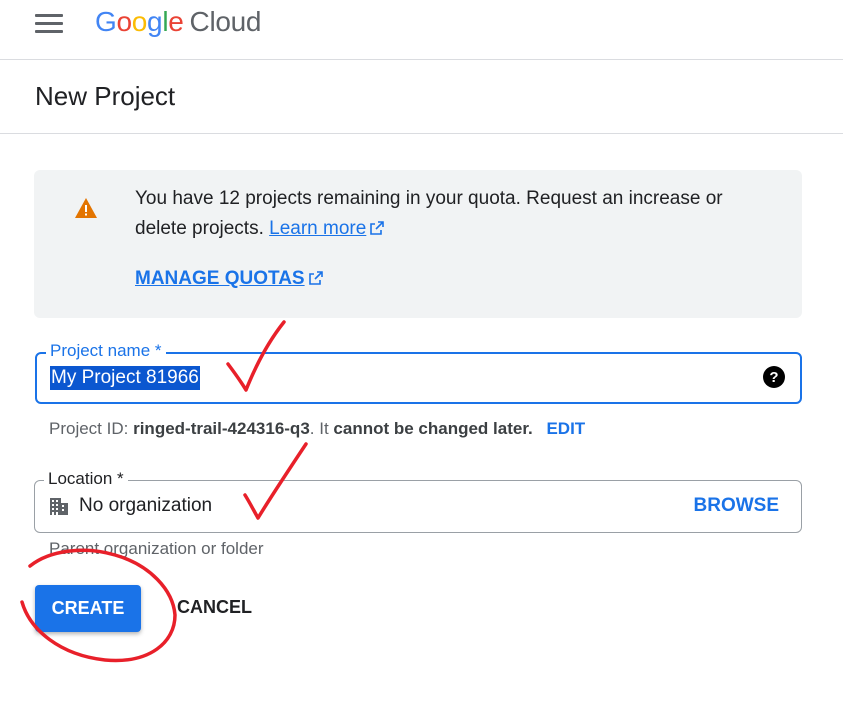 The height and width of the screenshot is (712, 843). I want to click on location-label: Location *, so click(86, 479).